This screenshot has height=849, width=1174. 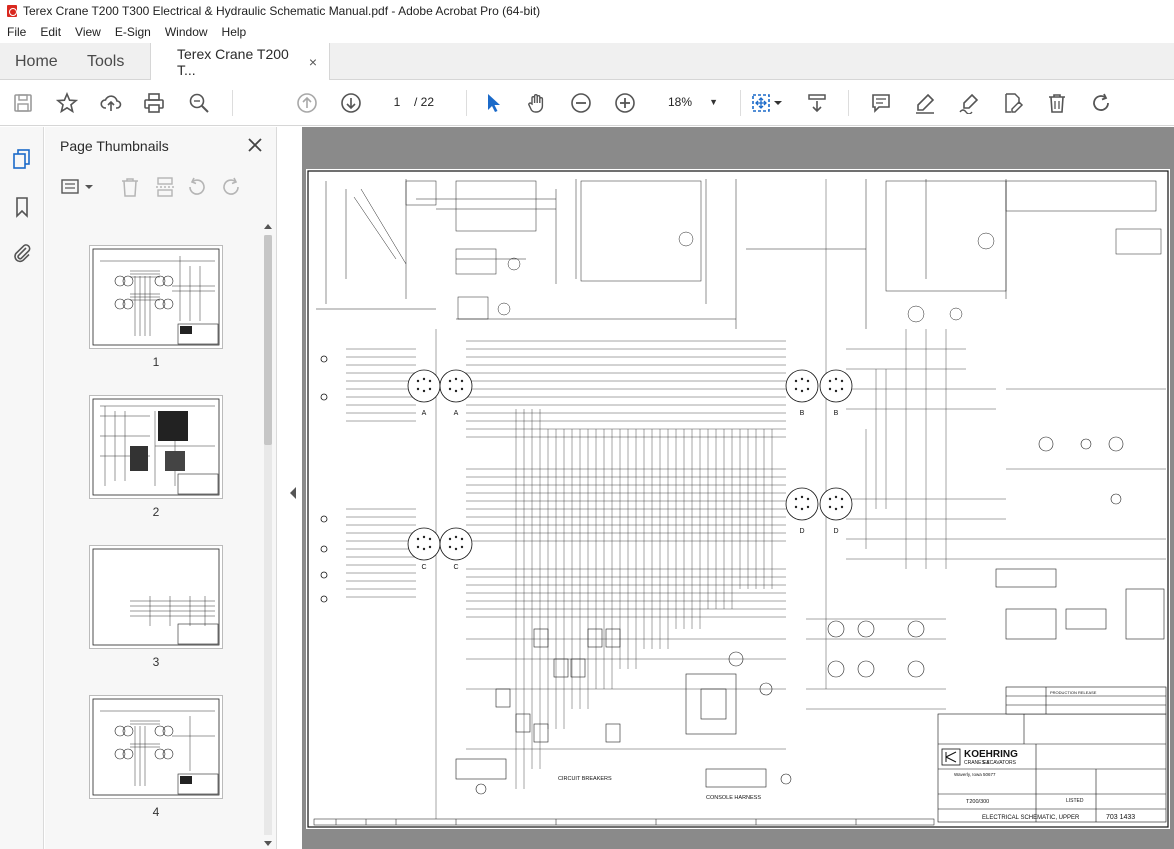 I want to click on close-tab-icon: ×, so click(x=313, y=62).